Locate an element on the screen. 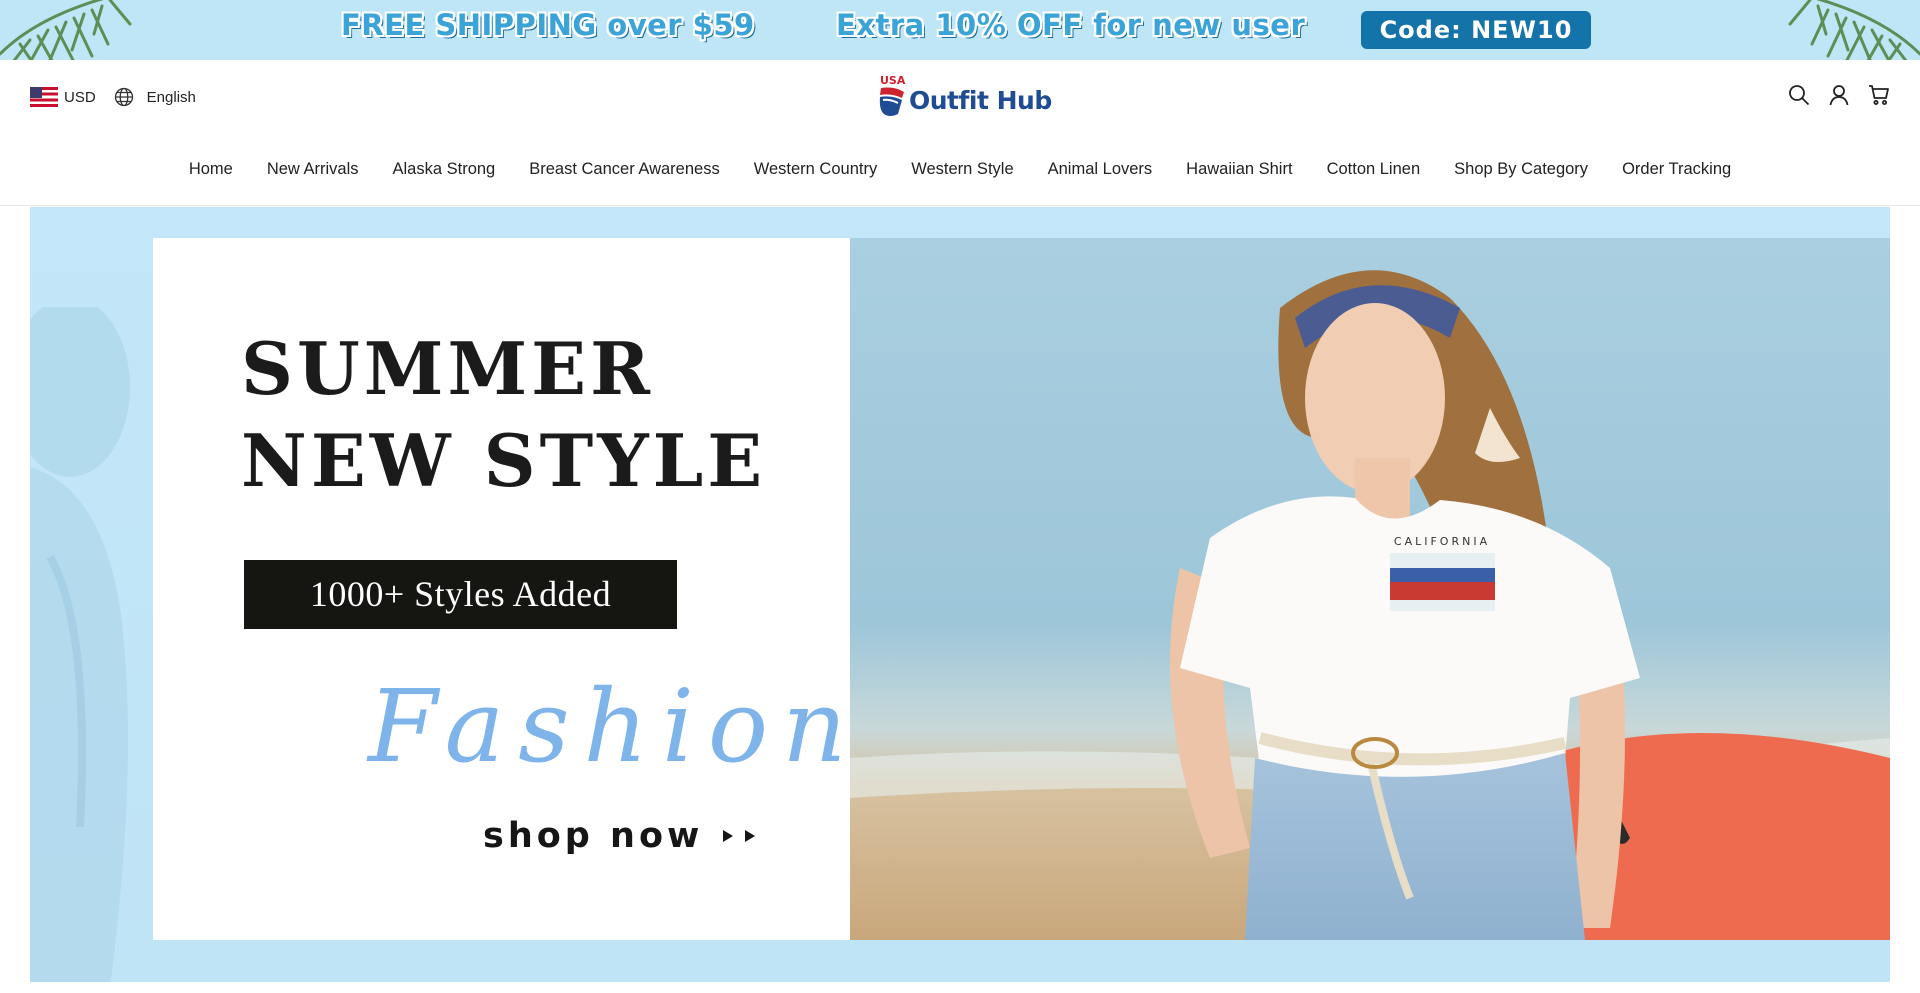  background-figure-image is located at coordinates (80, 644).